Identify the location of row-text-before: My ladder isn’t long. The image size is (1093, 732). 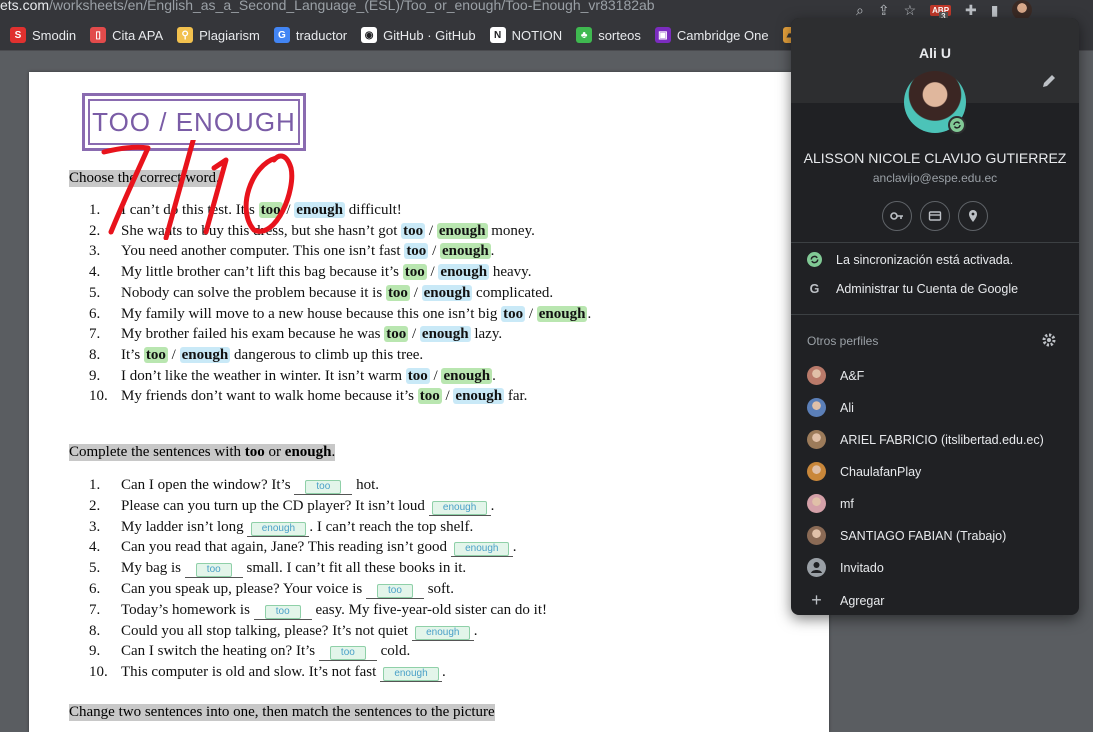
(184, 526).